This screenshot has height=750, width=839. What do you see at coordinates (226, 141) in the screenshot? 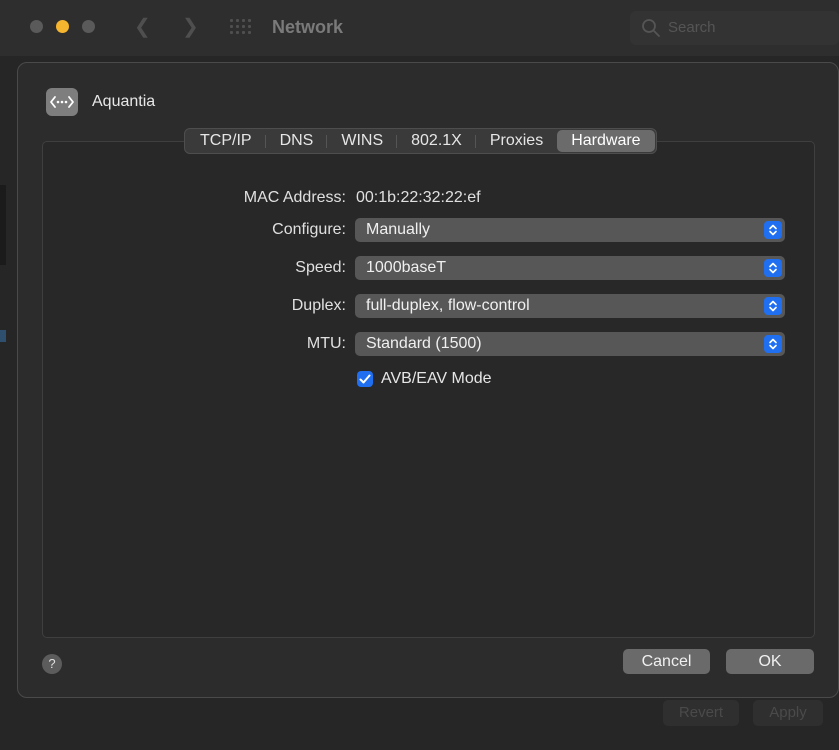
I see `tab-tcpip: TCP/IP` at bounding box center [226, 141].